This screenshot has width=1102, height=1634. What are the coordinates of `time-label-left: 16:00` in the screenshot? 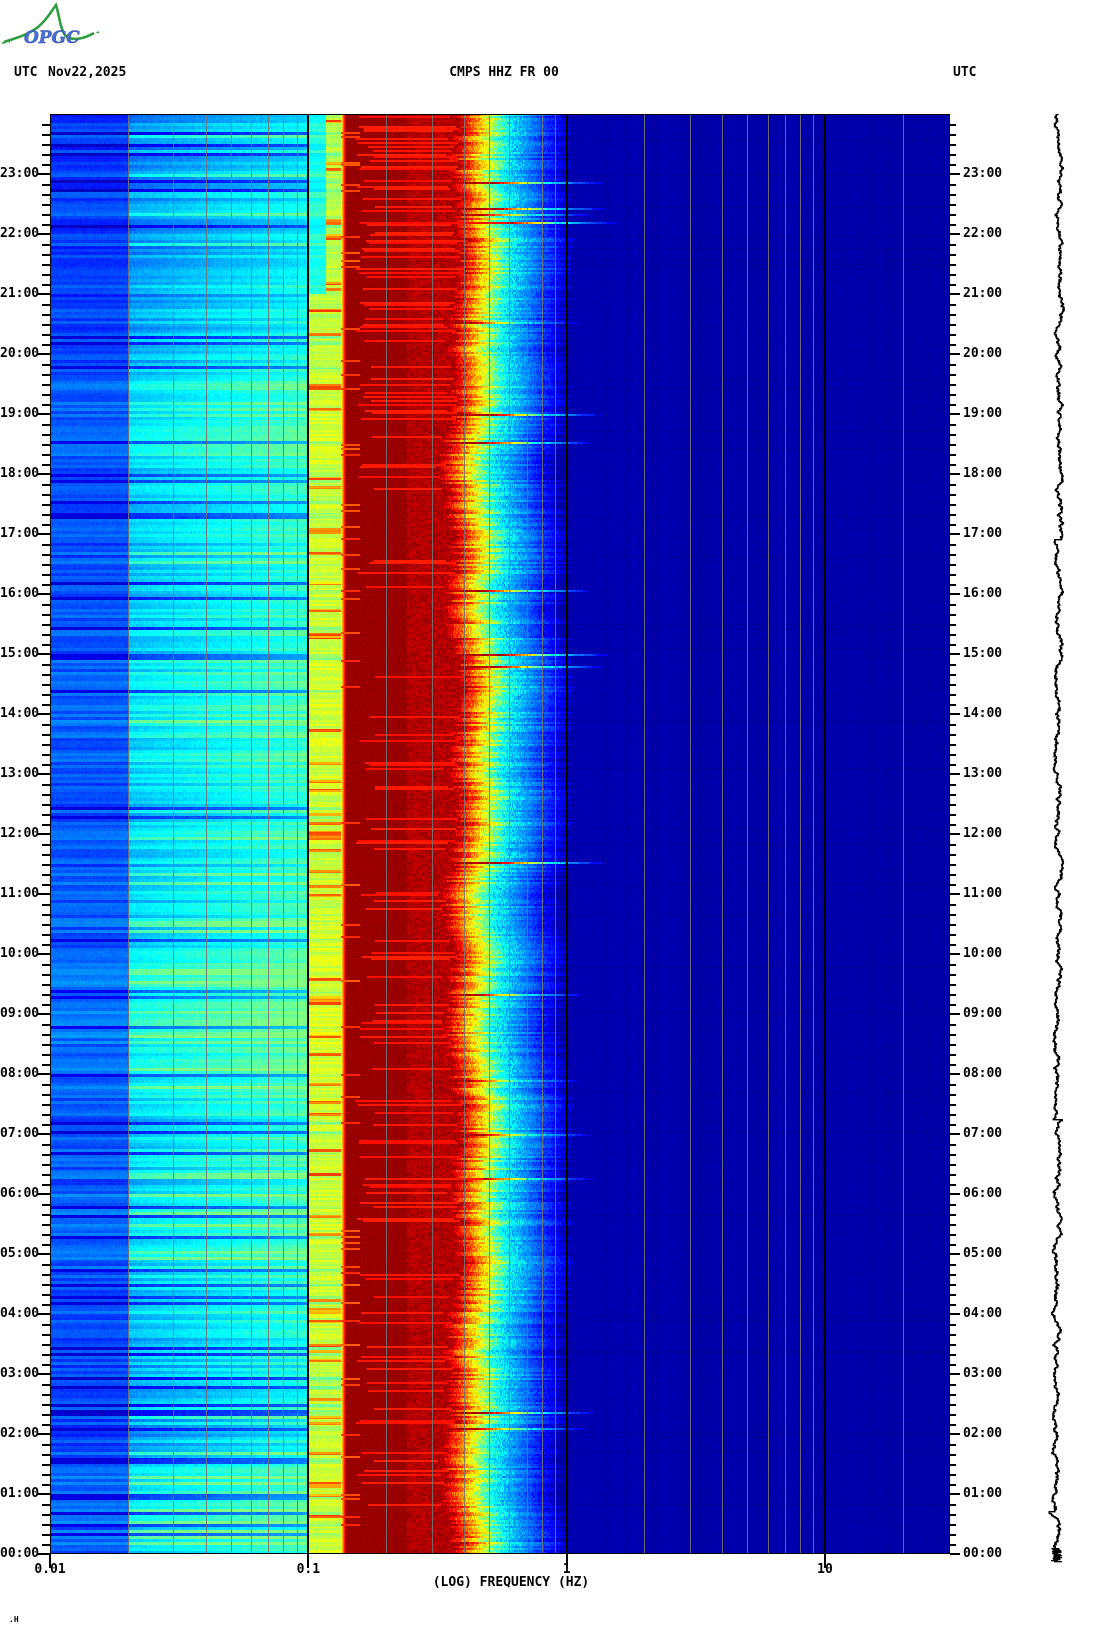 It's located at (20, 593).